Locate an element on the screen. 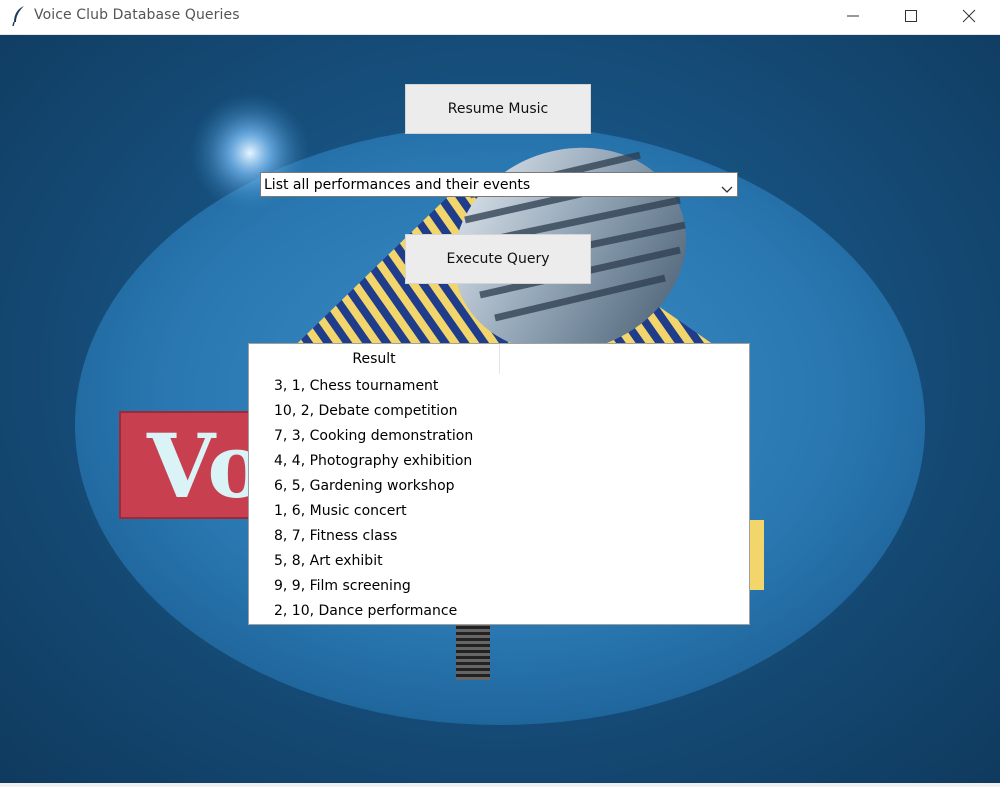 This screenshot has height=787, width=1000. column-header-result: Result is located at coordinates (374, 359).